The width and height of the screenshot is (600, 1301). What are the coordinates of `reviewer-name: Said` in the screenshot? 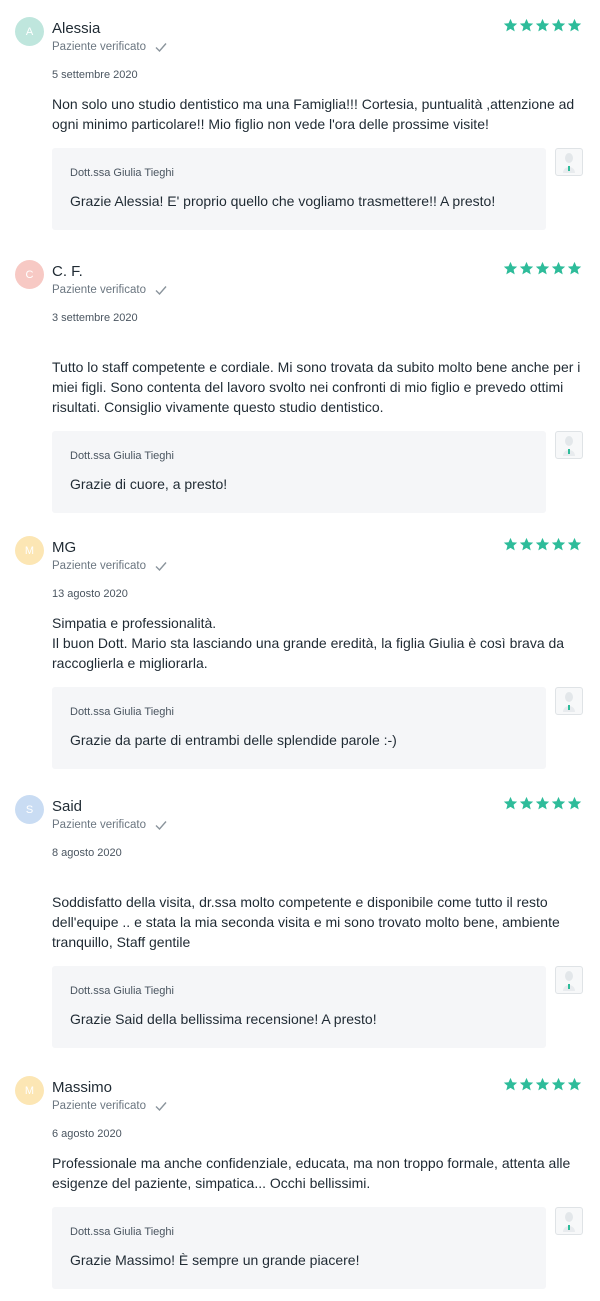 It's located at (67, 806).